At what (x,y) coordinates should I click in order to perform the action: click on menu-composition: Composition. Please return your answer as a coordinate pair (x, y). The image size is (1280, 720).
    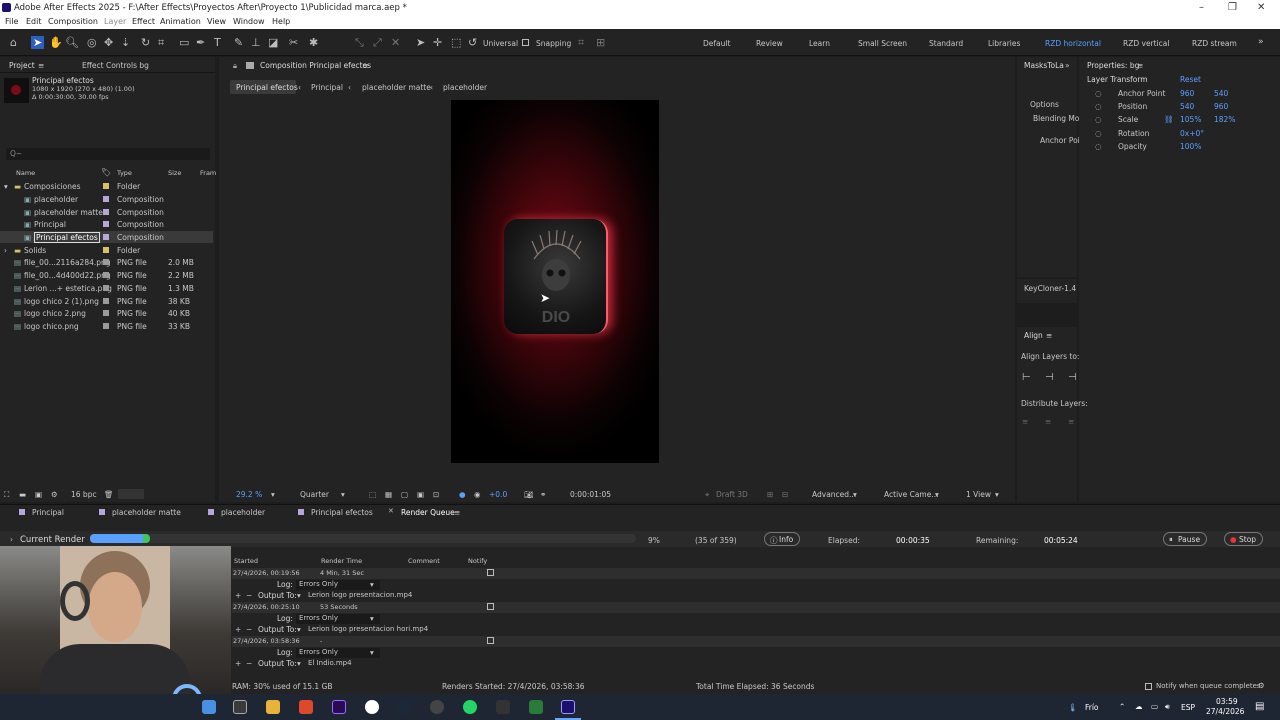
    Looking at the image, I should click on (73, 21).